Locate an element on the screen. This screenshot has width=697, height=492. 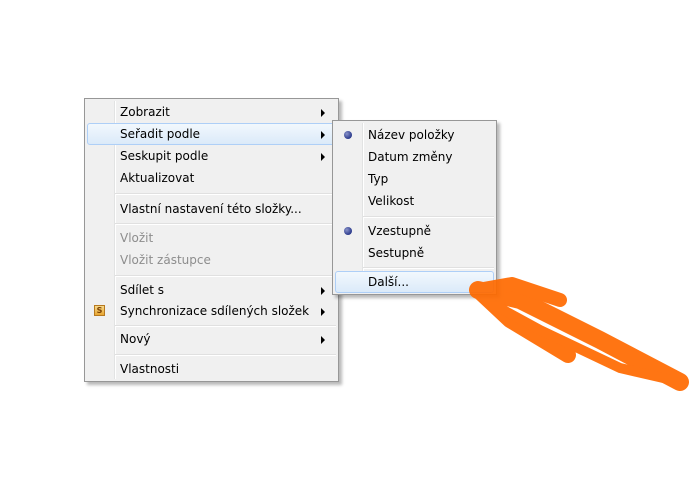
arrow-annotation-icon is located at coordinates (579, 334).